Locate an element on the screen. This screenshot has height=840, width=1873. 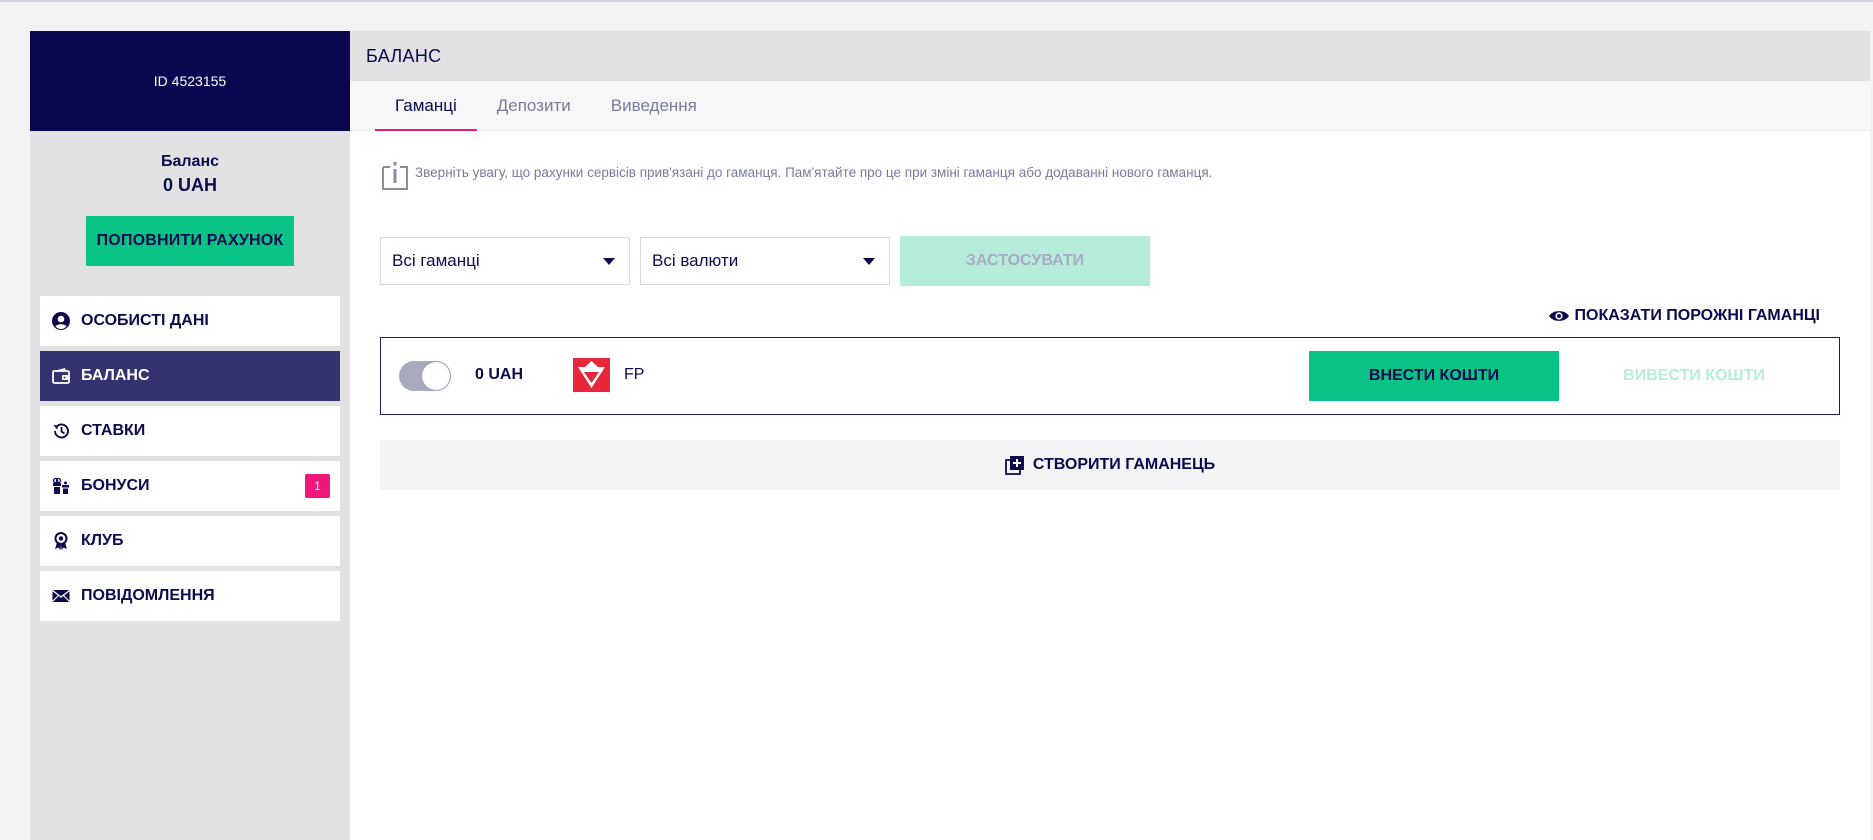
currency-filter-value: Всі валюти is located at coordinates (695, 260).